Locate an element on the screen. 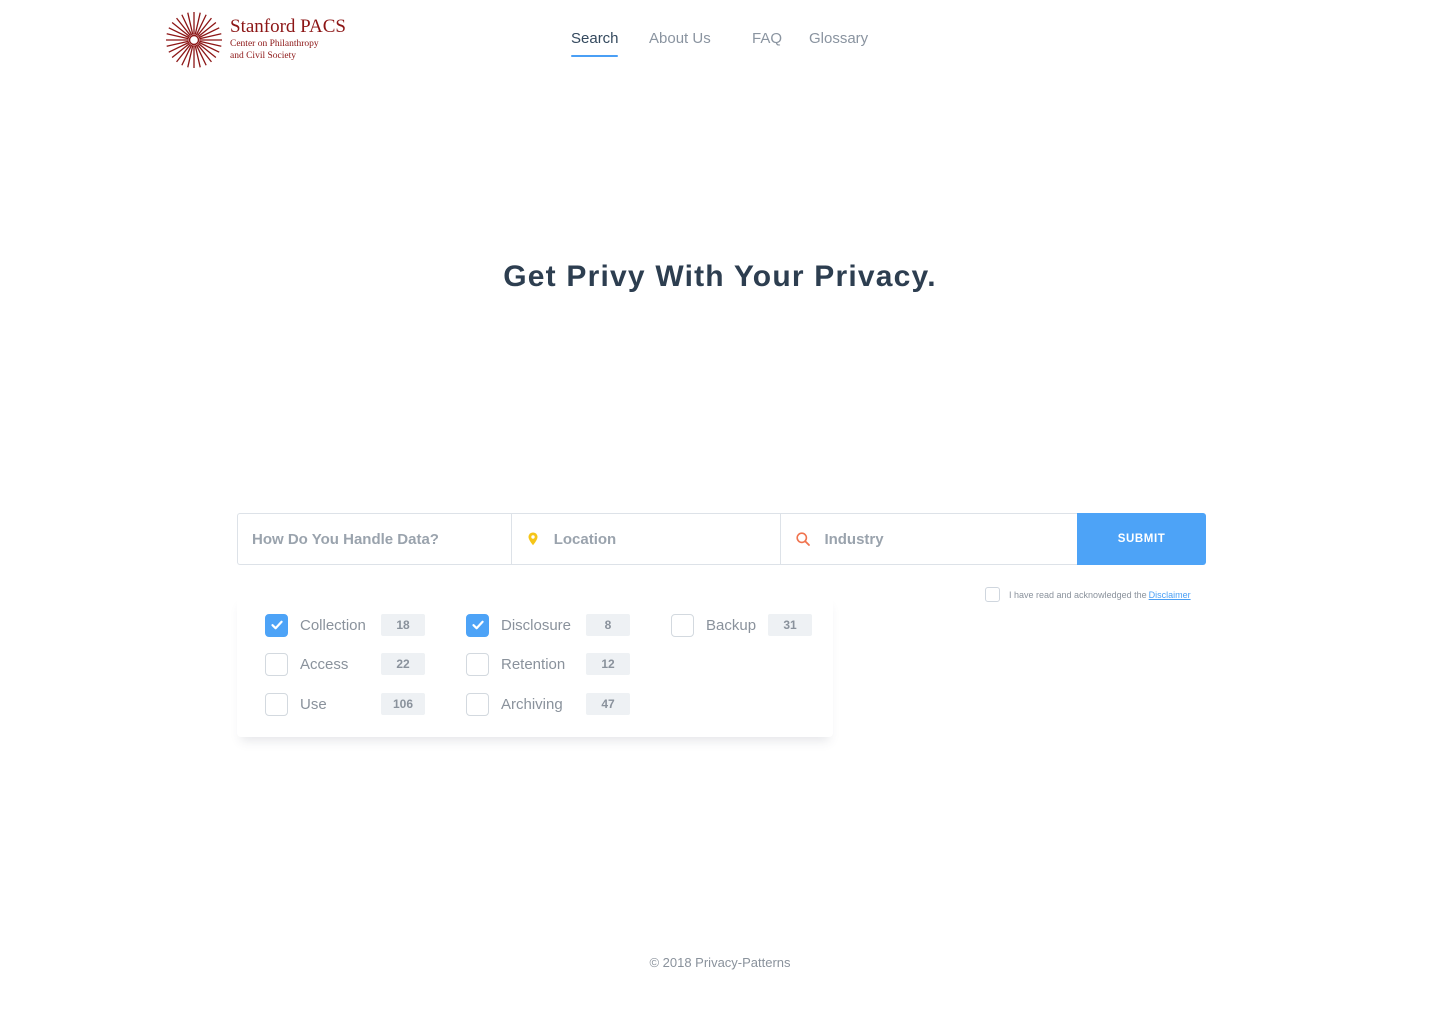  option-label: Access is located at coordinates (324, 664).